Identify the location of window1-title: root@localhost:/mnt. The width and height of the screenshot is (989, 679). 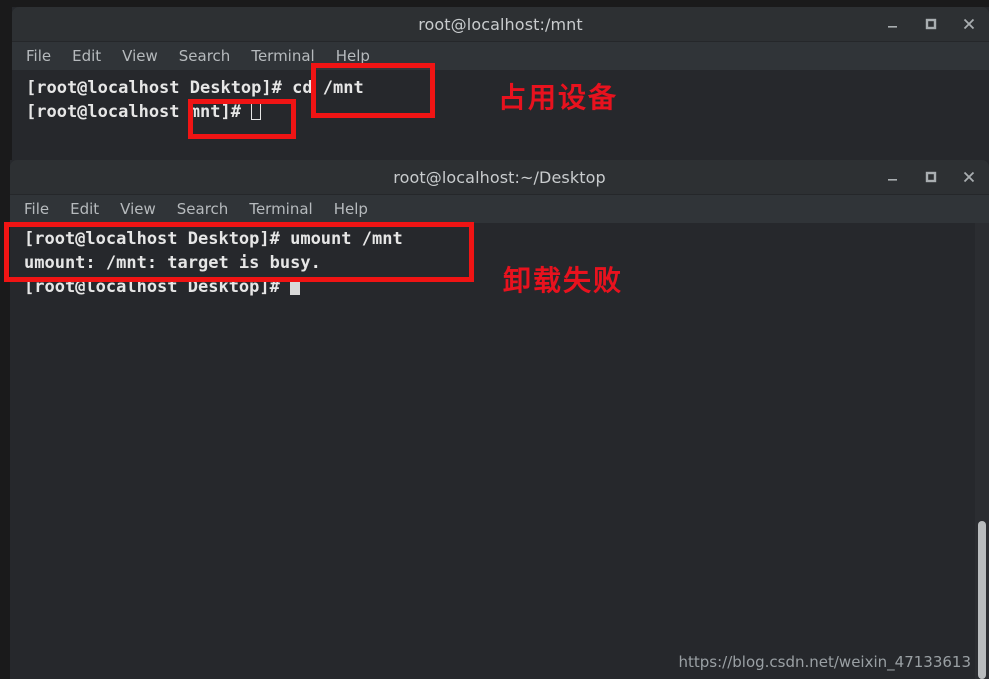
(500, 24).